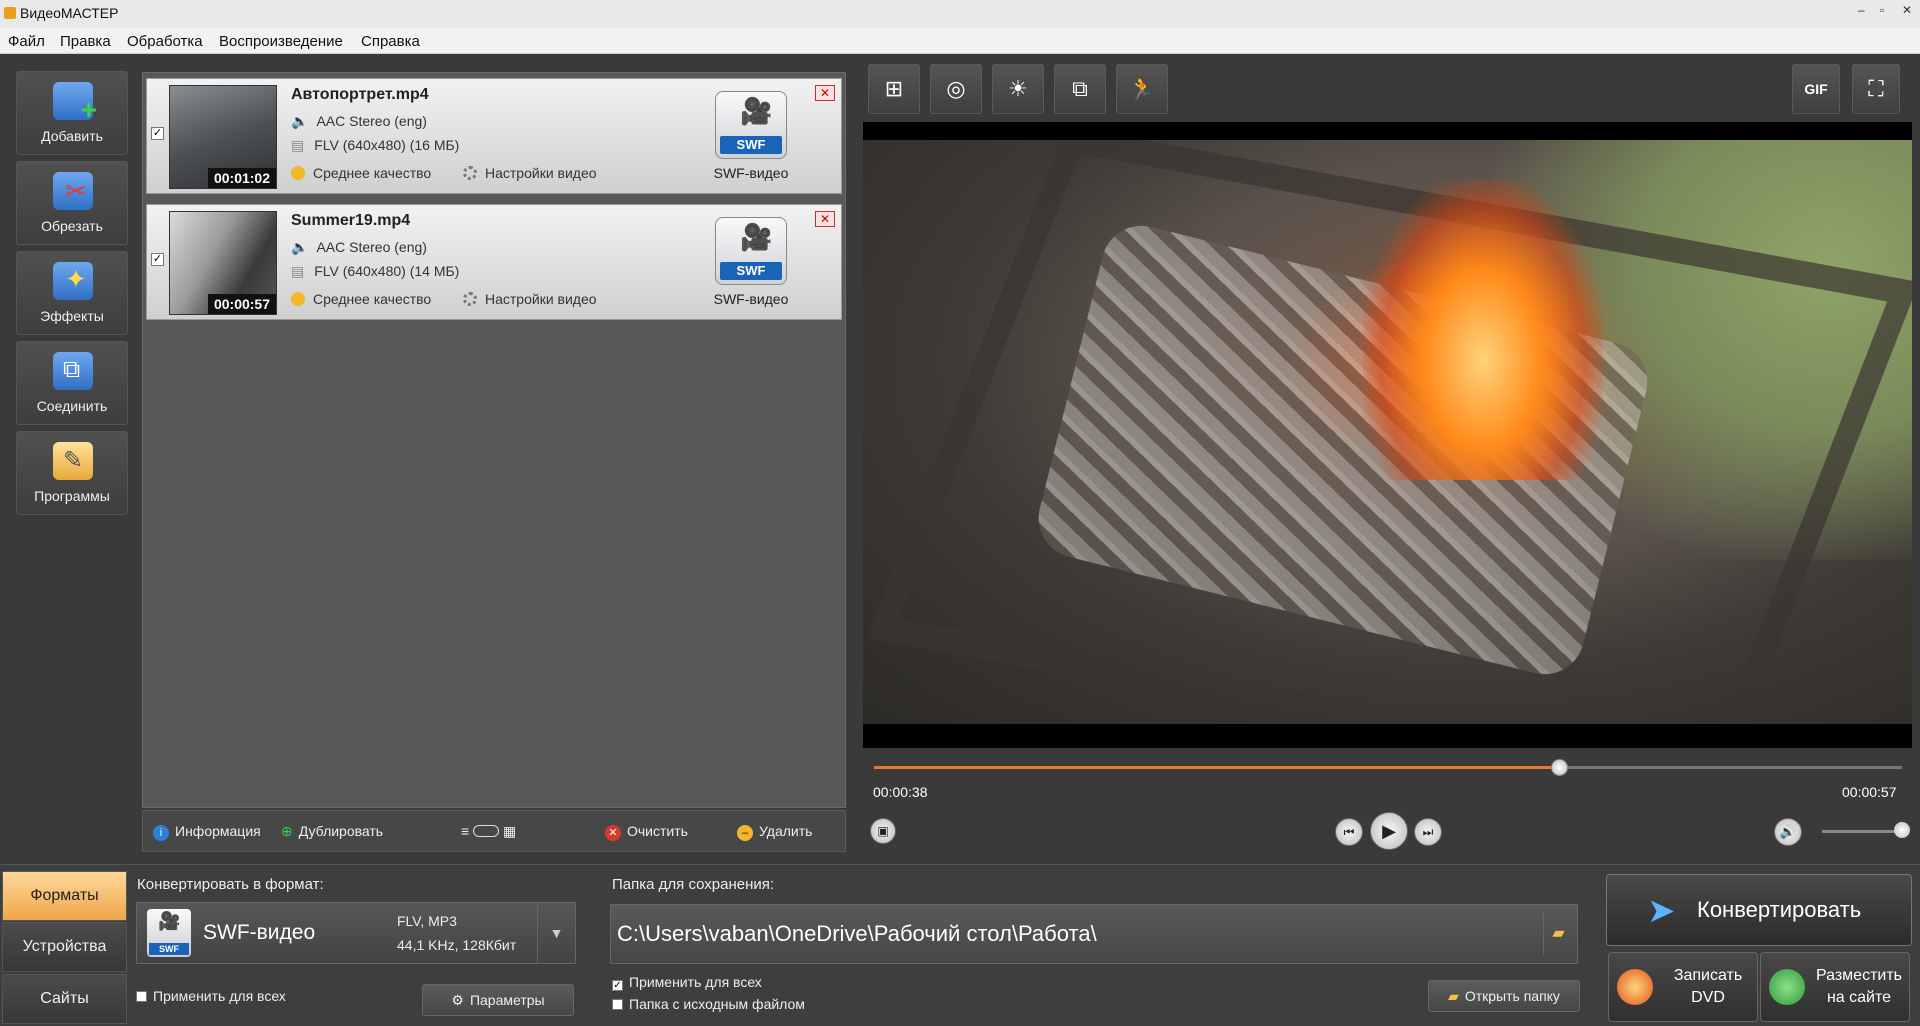 This screenshot has width=1920, height=1026. I want to click on format-details-1: FLV, MP3, so click(427, 921).